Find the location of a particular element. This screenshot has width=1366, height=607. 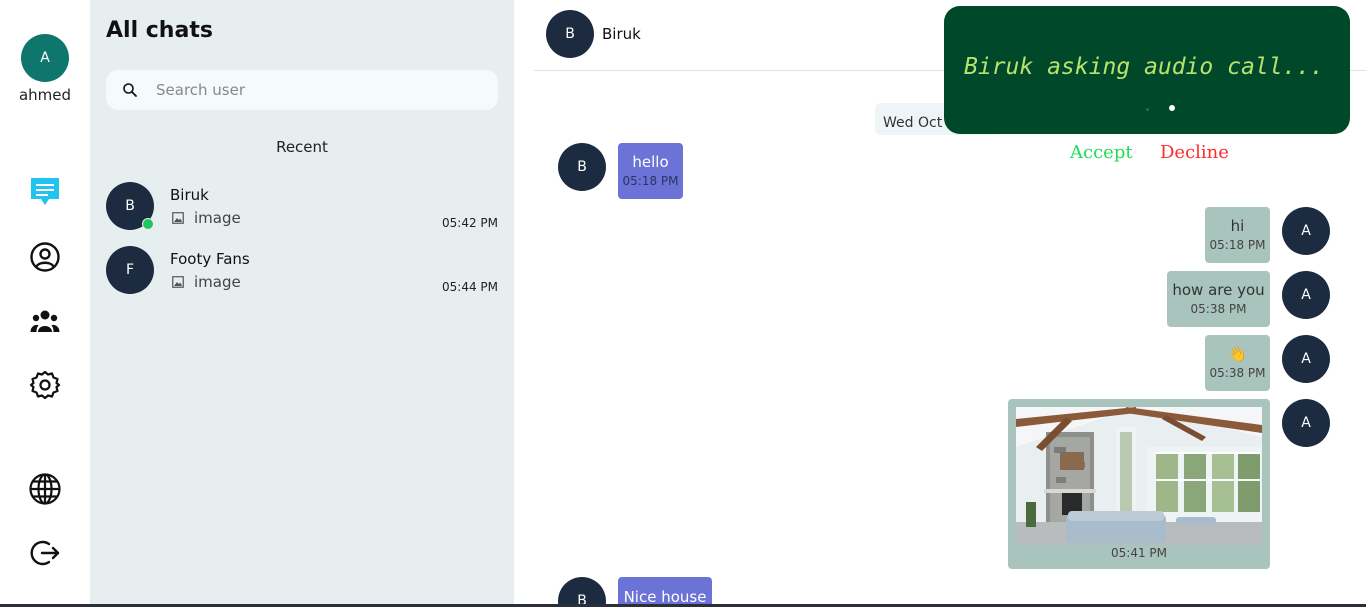

decline-call-button: Decline is located at coordinates (1194, 152).